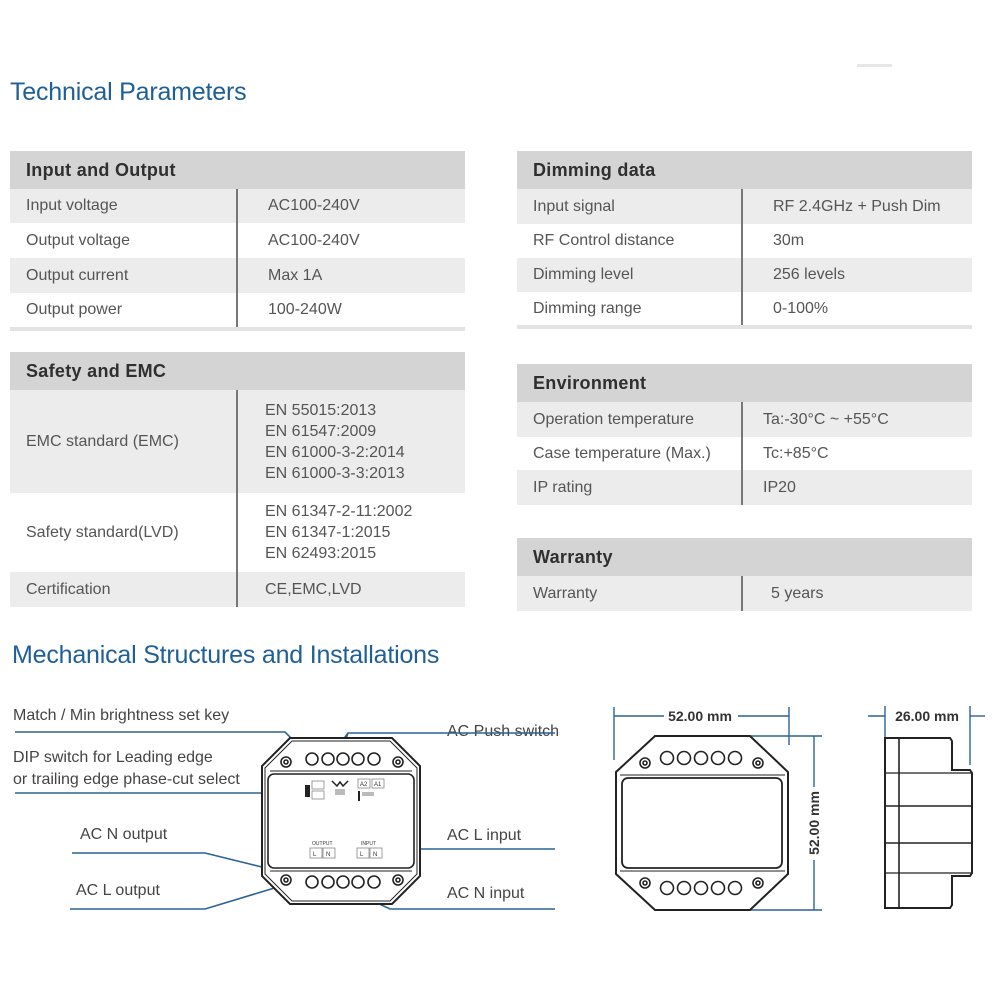 Image resolution: width=1000 pixels, height=1000 pixels. I want to click on input-n-label: N, so click(375, 855).